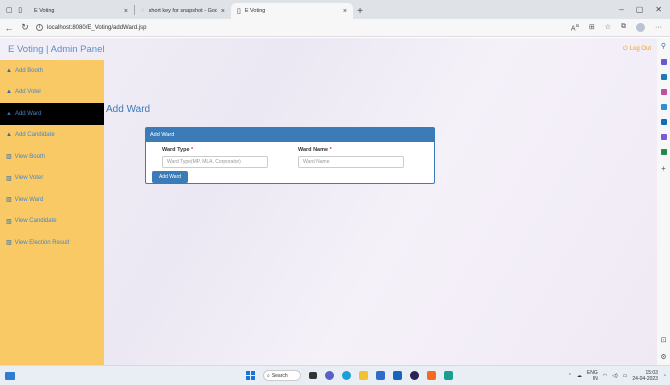 The width and height of the screenshot is (670, 385). I want to click on ward-type-input: Ward Type(MP, MLA, Corporator), so click(215, 162).